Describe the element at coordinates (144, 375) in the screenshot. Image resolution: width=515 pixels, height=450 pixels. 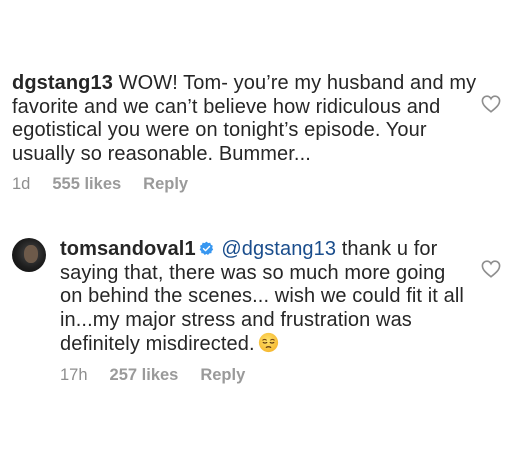
I see `comment-likes: 257 likes` at that location.